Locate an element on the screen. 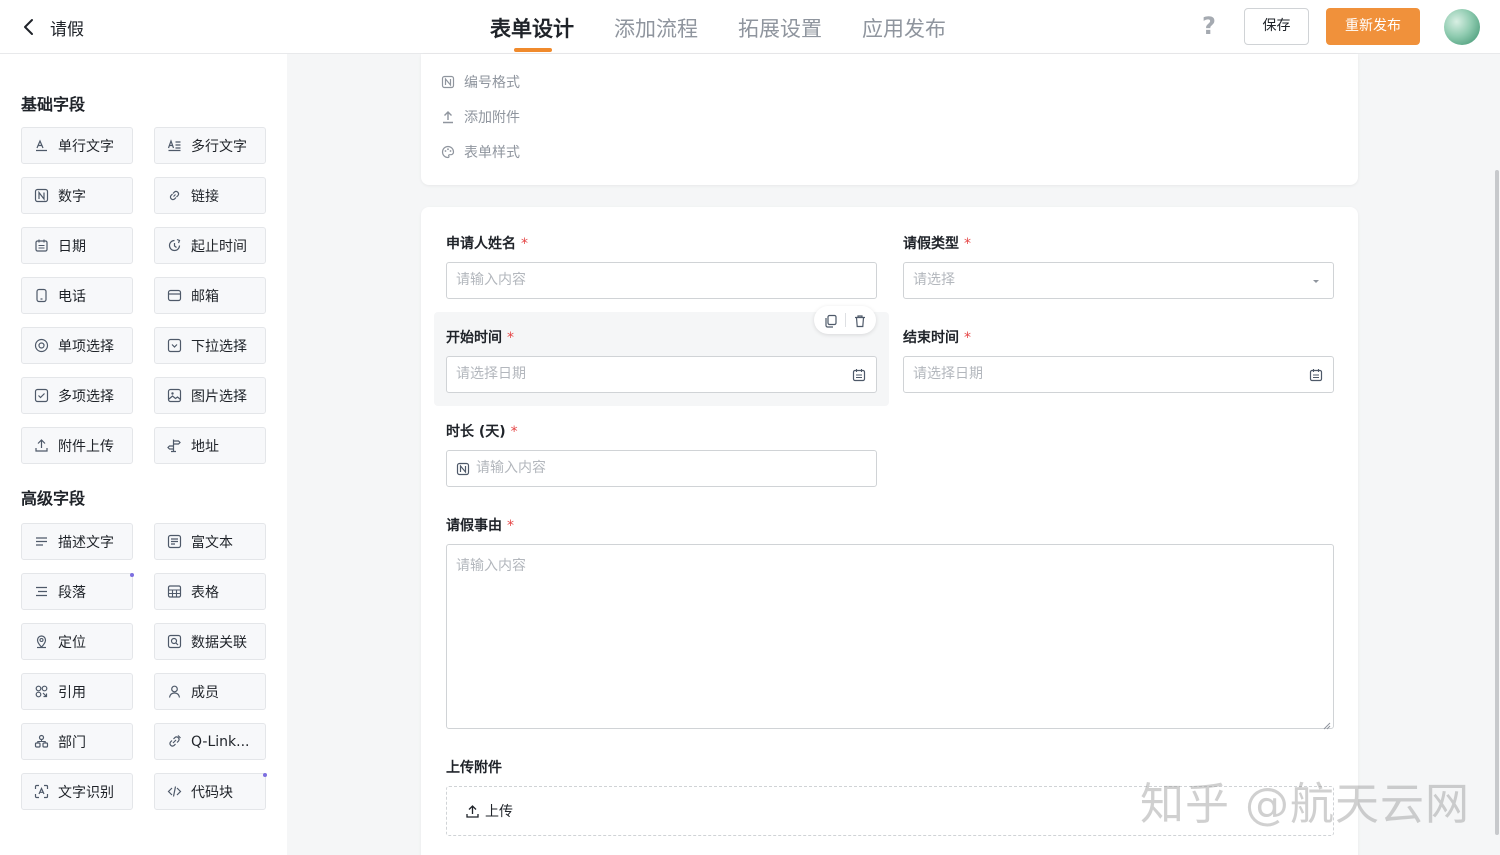 The image size is (1500, 855). setting-form-style: 表单样式 is located at coordinates (480, 152).